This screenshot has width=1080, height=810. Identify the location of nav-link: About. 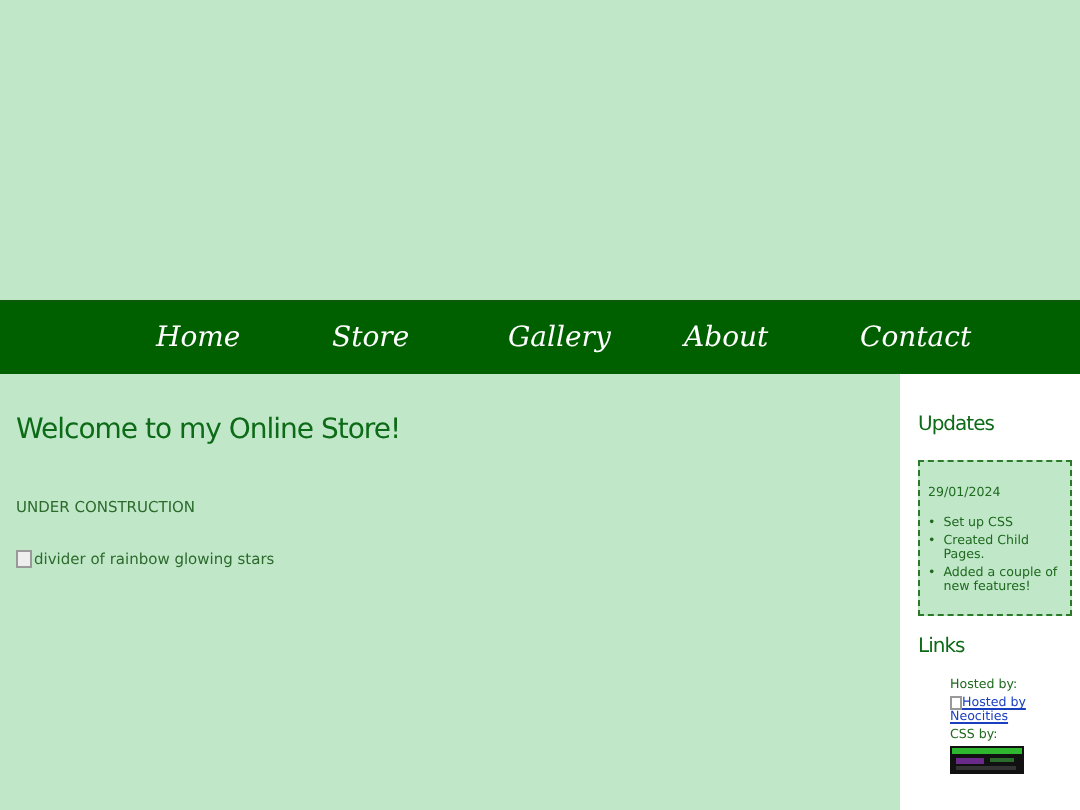
(772, 338).